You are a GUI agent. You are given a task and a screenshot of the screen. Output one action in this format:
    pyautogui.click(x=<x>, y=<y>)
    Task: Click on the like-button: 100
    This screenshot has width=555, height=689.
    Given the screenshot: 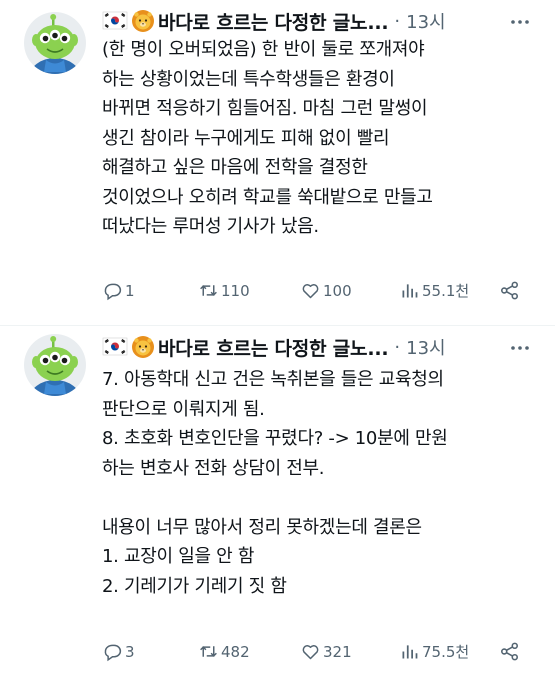 What is the action you would take?
    pyautogui.click(x=326, y=290)
    